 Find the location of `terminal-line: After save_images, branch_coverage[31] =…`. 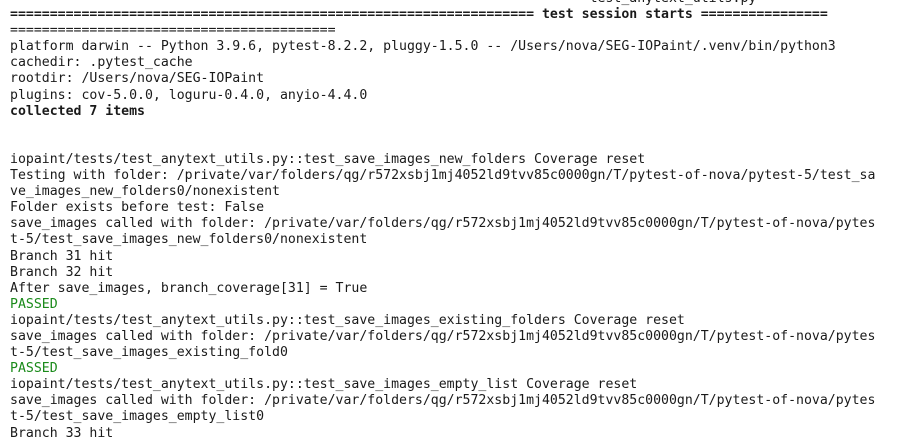

terminal-line: After save_images, branch_coverage[31] =… is located at coordinates (189, 288).